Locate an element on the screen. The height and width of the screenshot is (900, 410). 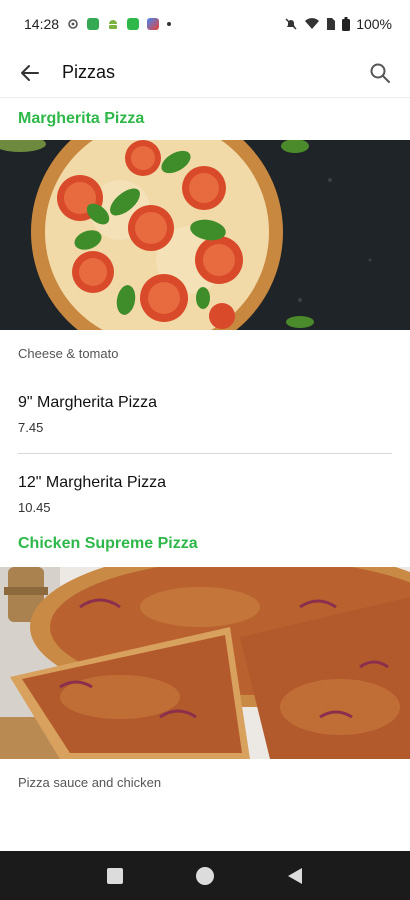
battery-percent: 100% is located at coordinates (374, 24).